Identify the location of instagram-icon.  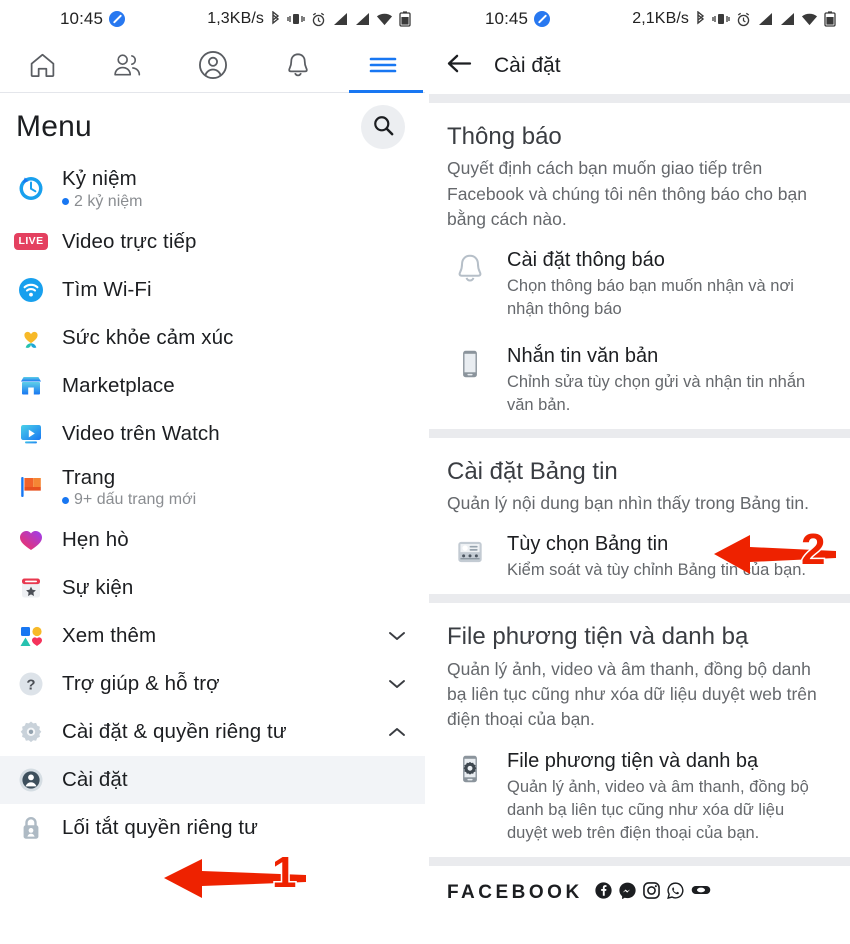
(651, 893).